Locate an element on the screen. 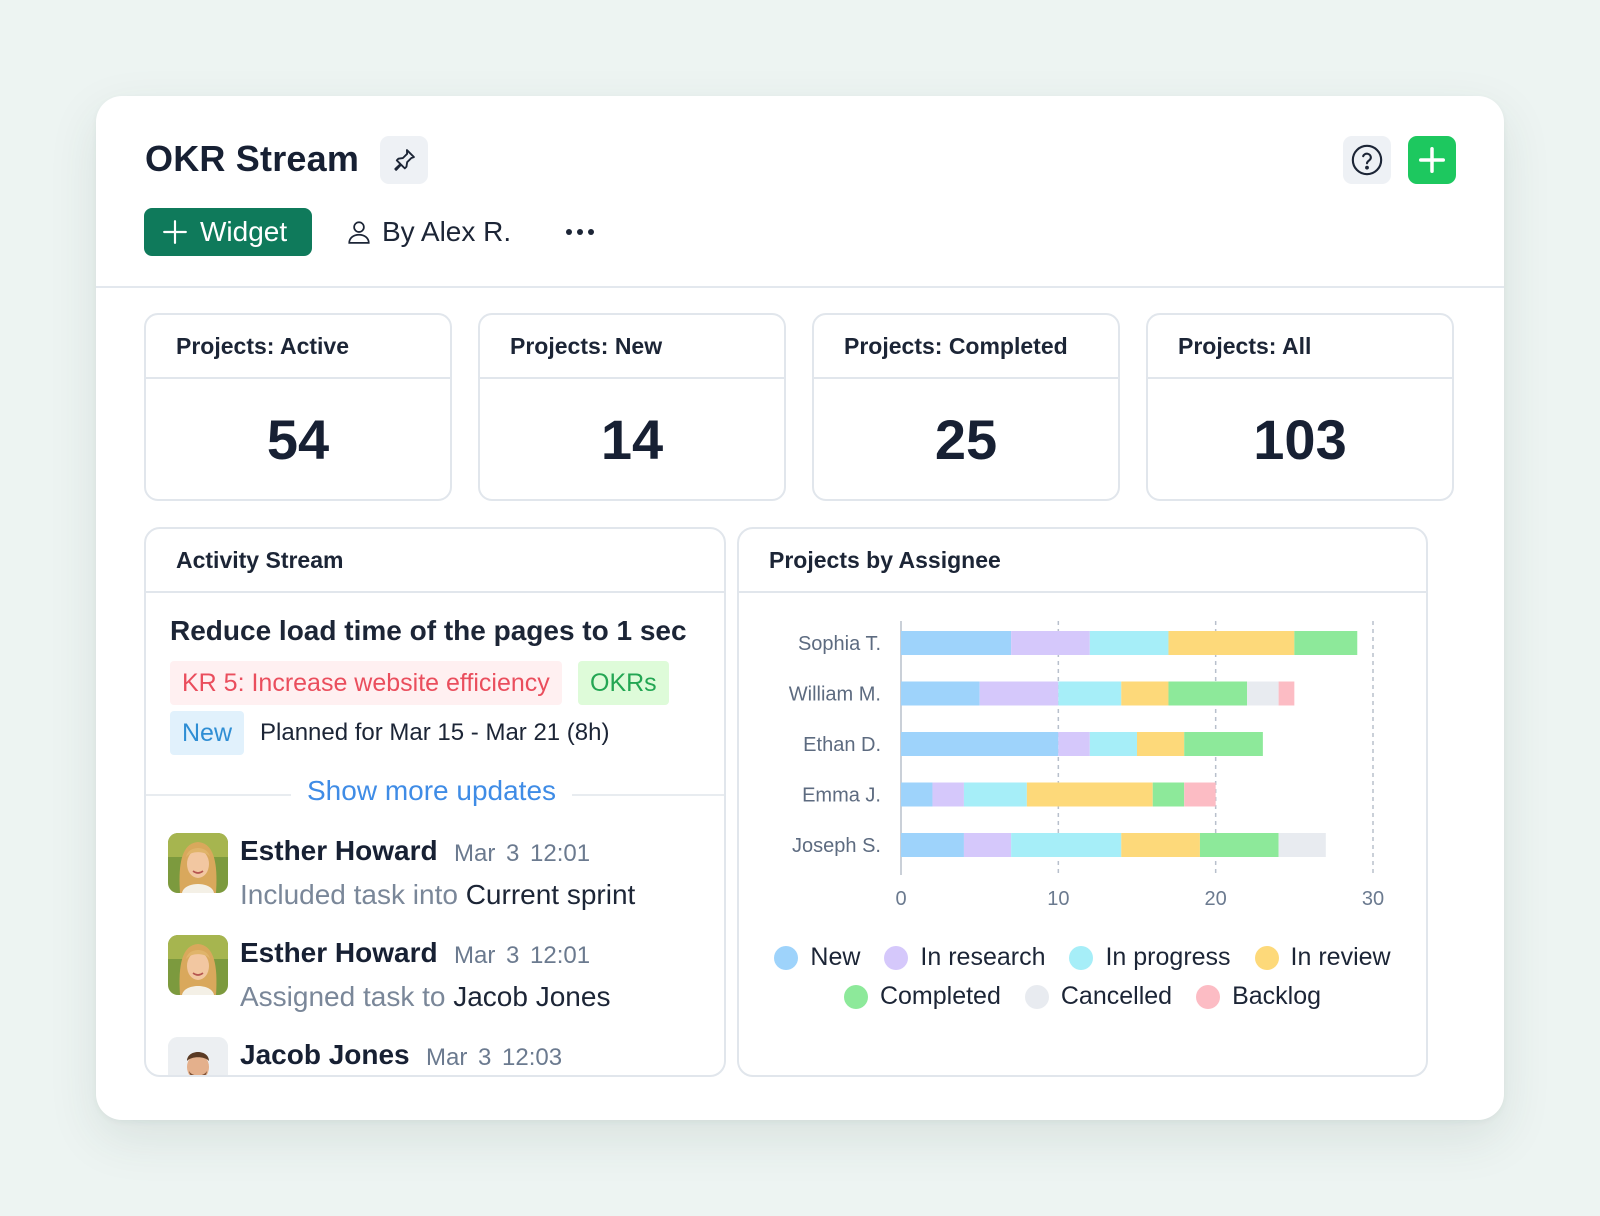 This screenshot has height=1216, width=1600. key-result-tag: KR 5: Increase website efficiency is located at coordinates (366, 683).